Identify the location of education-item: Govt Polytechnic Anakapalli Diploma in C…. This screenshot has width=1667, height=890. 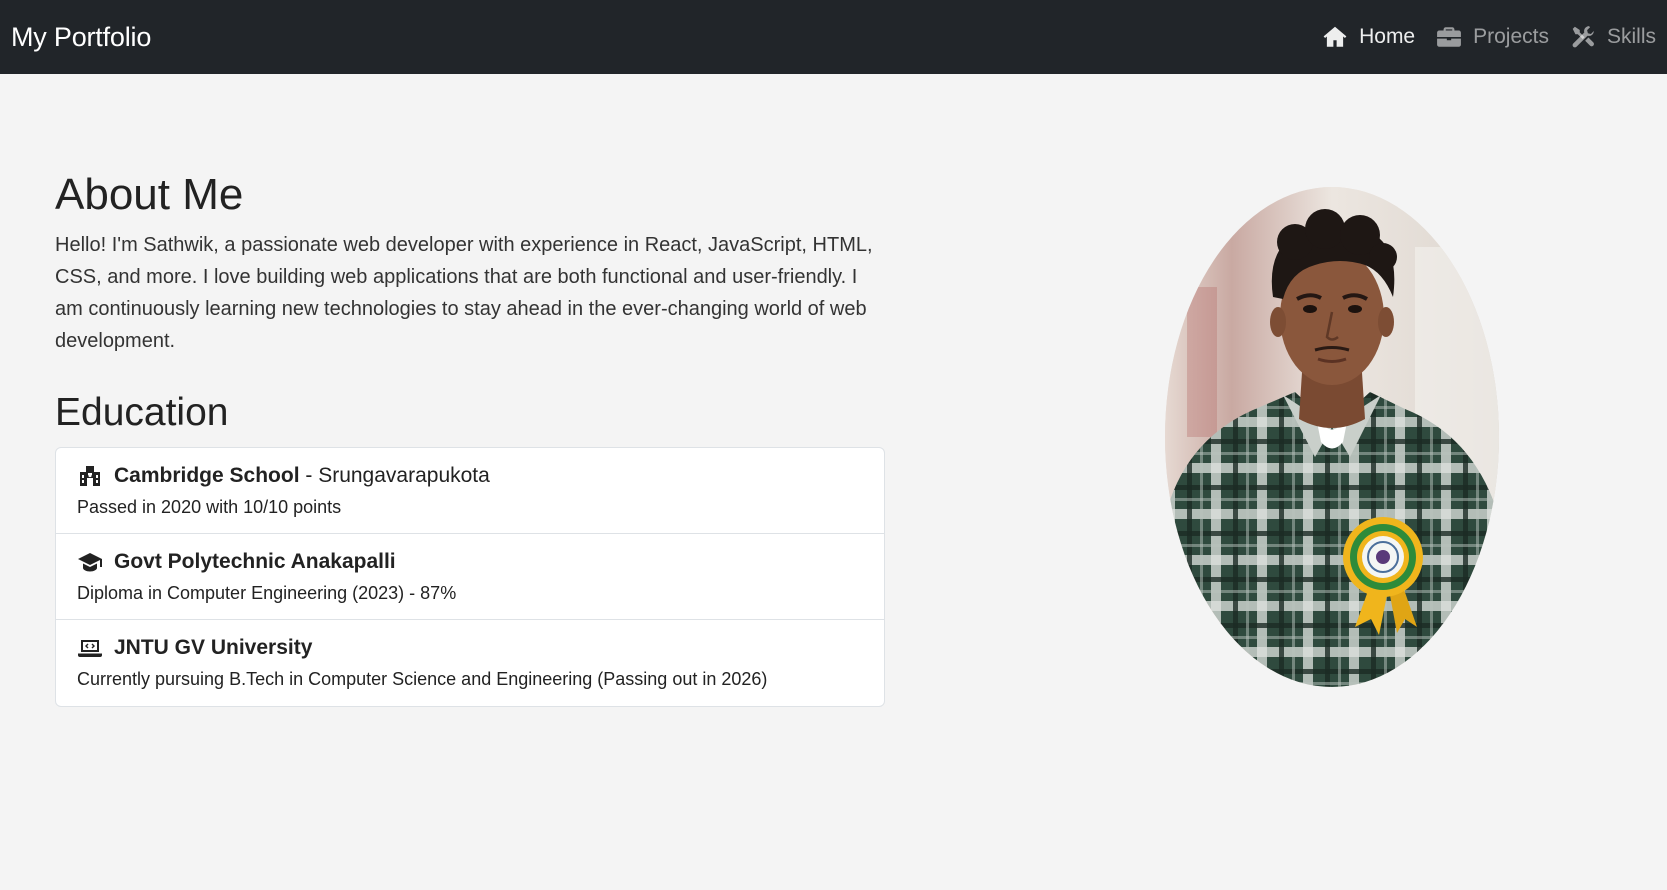
(470, 577).